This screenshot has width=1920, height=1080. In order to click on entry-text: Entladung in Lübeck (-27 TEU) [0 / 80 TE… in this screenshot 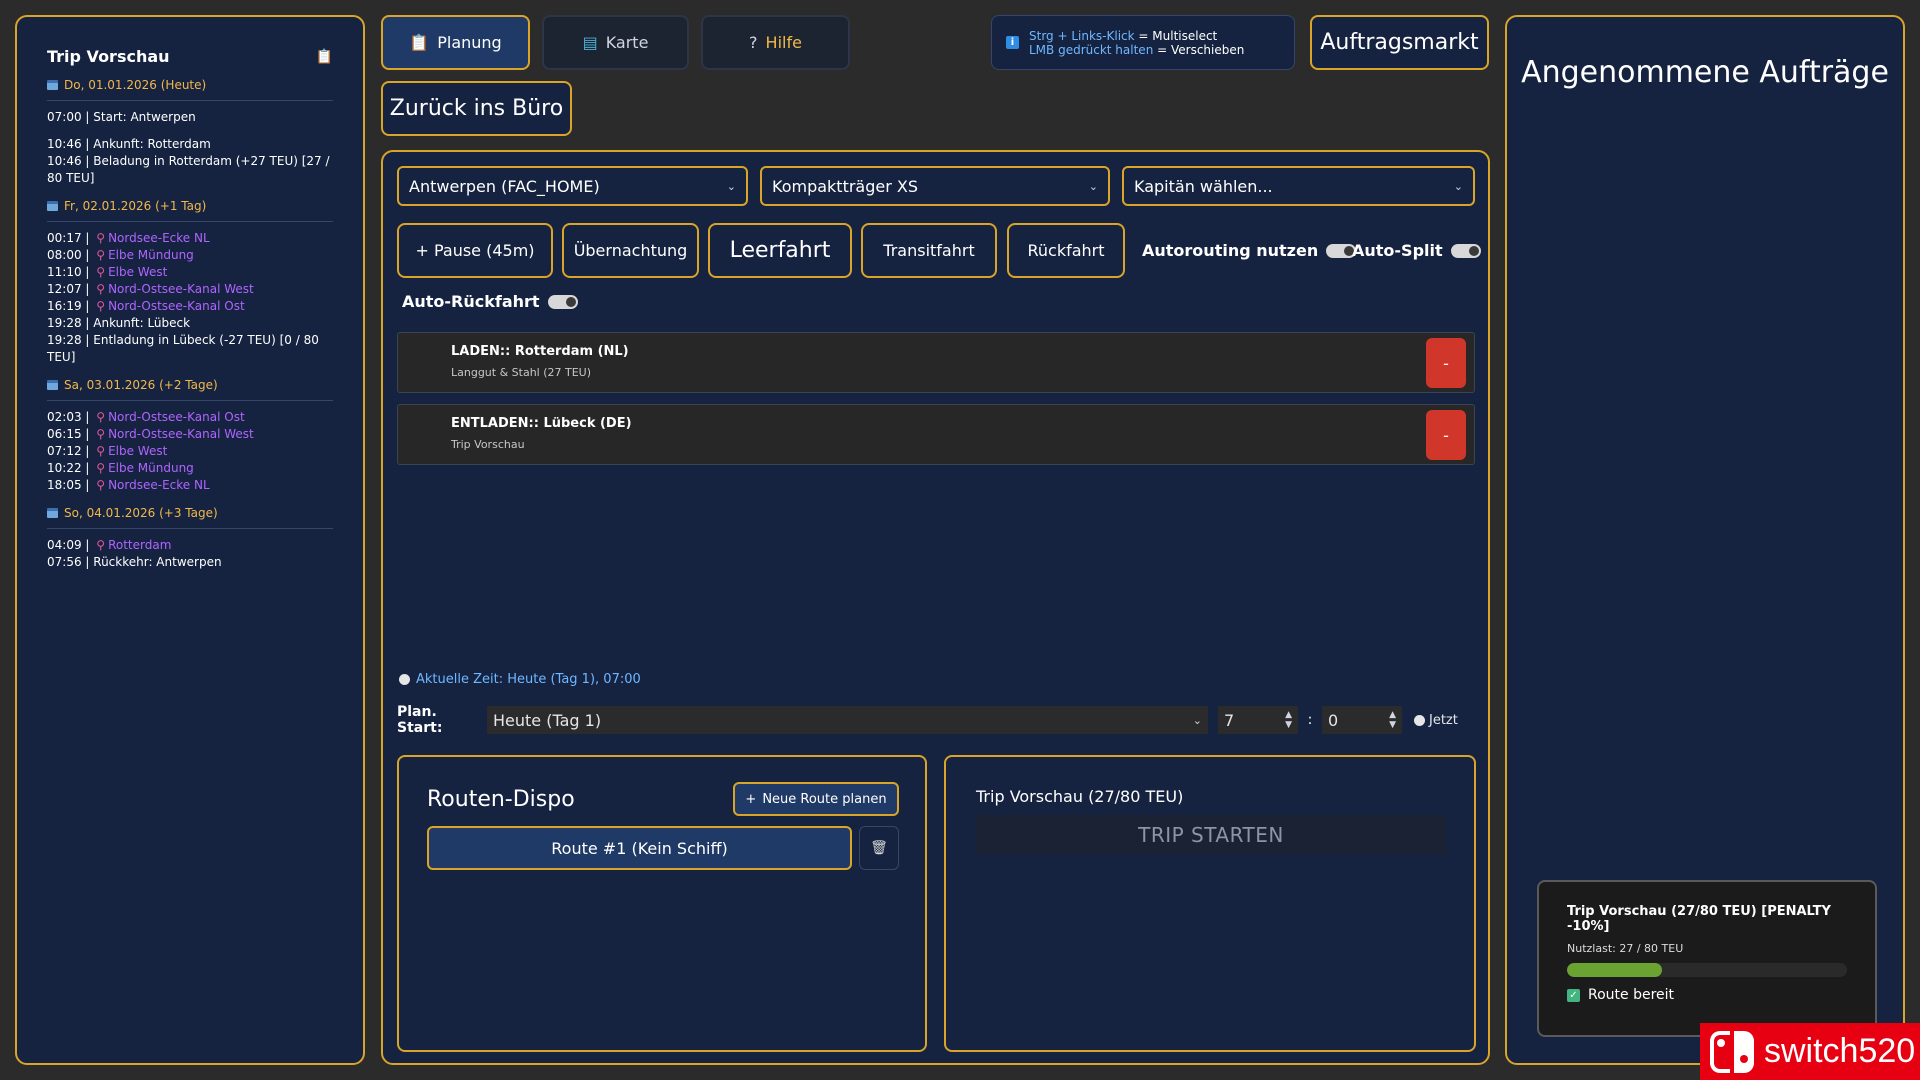, I will do `click(183, 348)`.